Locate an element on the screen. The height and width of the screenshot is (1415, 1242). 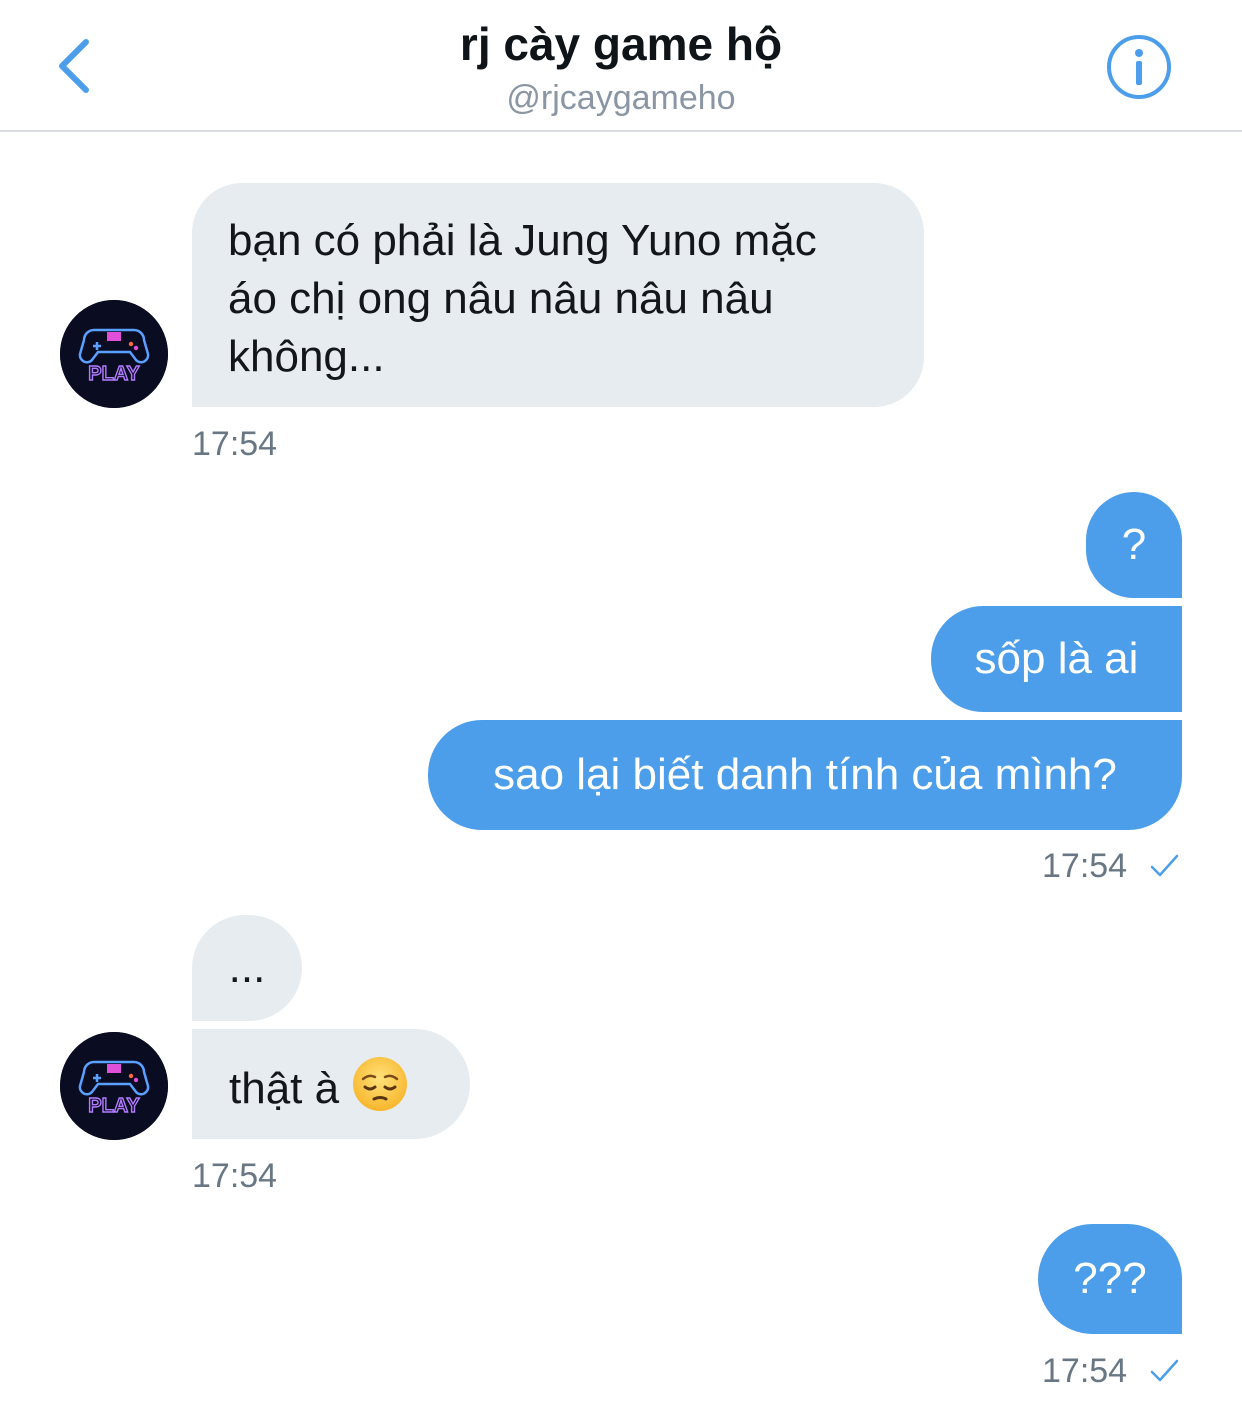
conversation-title-block: rj cày game hộ @rjcaygameho is located at coordinates (621, 67).